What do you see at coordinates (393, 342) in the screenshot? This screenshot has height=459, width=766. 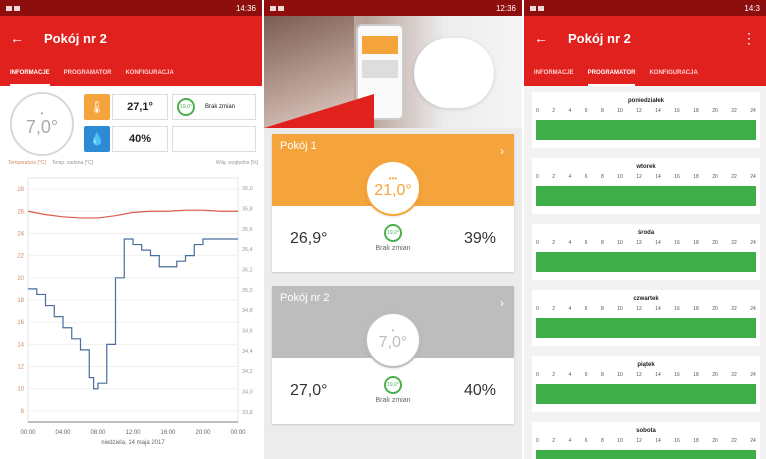 I see `room-setpoint: 7,0°` at bounding box center [393, 342].